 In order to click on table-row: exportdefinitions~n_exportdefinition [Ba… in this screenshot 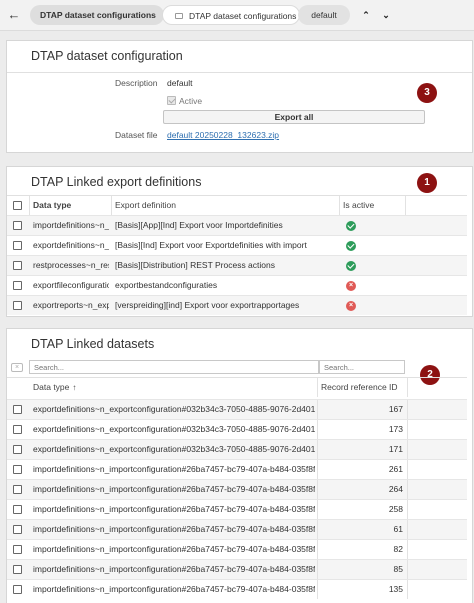, I will do `click(237, 245)`.